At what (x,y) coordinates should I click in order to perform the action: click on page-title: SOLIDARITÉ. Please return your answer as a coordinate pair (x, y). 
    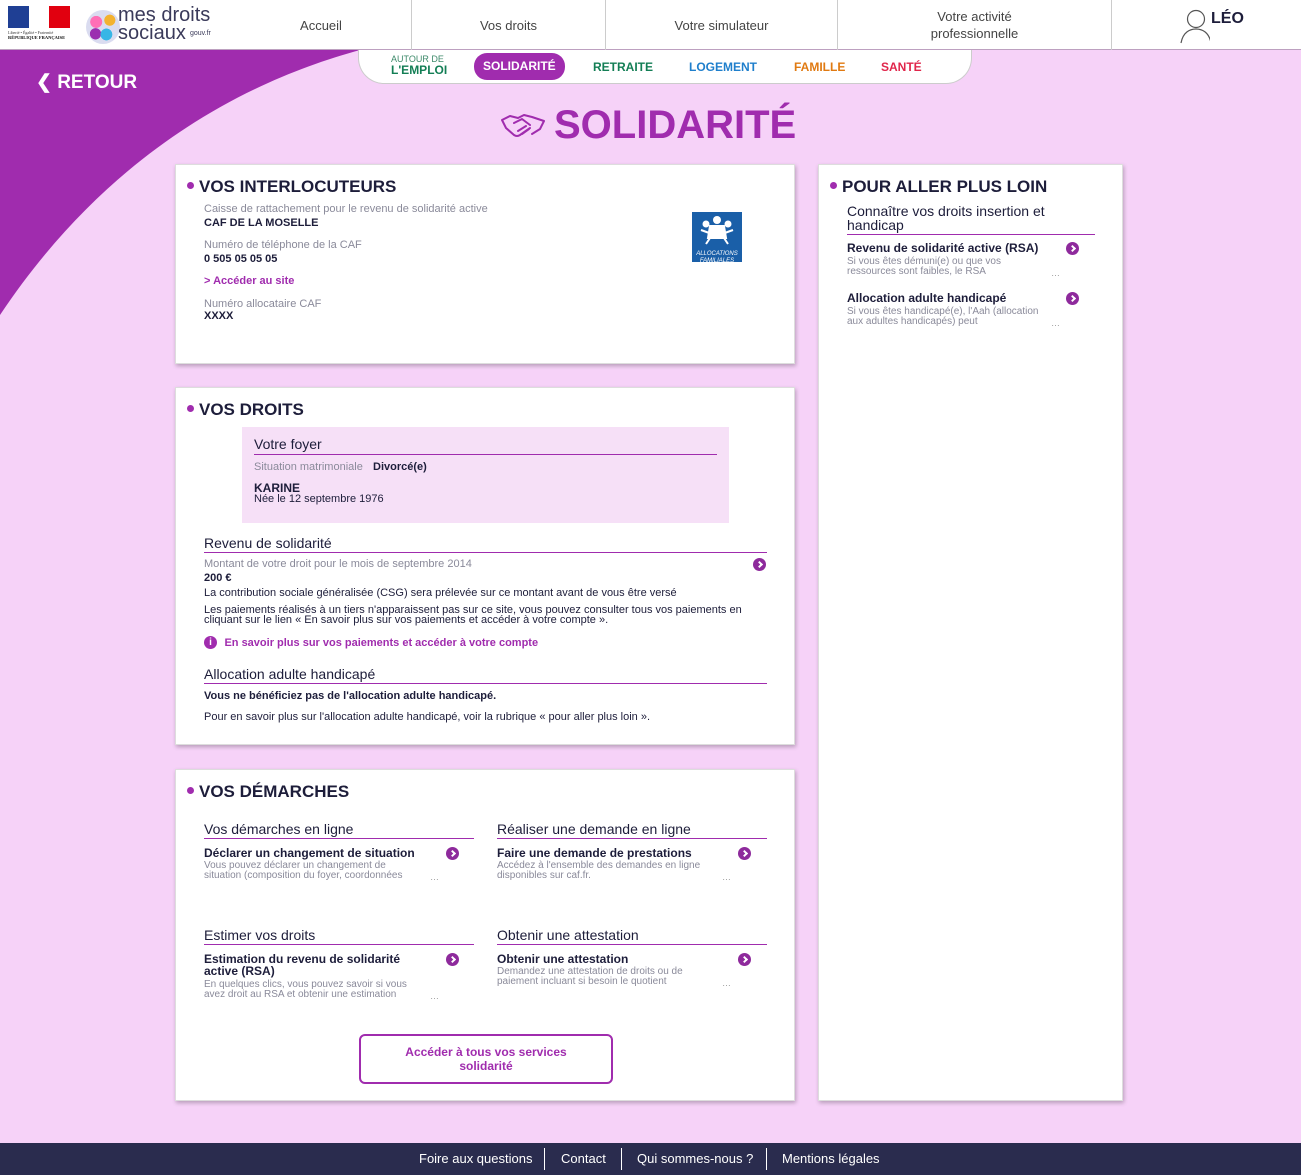
    Looking at the image, I should click on (648, 125).